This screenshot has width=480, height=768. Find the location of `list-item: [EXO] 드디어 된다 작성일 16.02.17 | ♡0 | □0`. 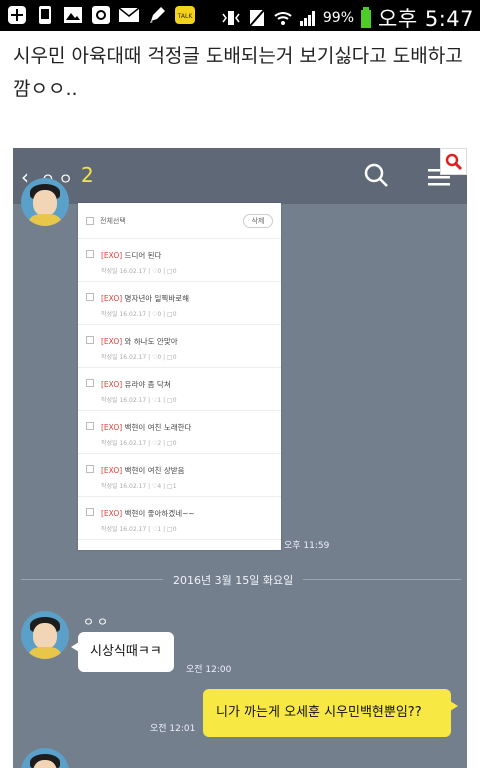

list-item: [EXO] 드디어 된다 작성일 16.02.17 | ♡0 | □0 is located at coordinates (179, 260).